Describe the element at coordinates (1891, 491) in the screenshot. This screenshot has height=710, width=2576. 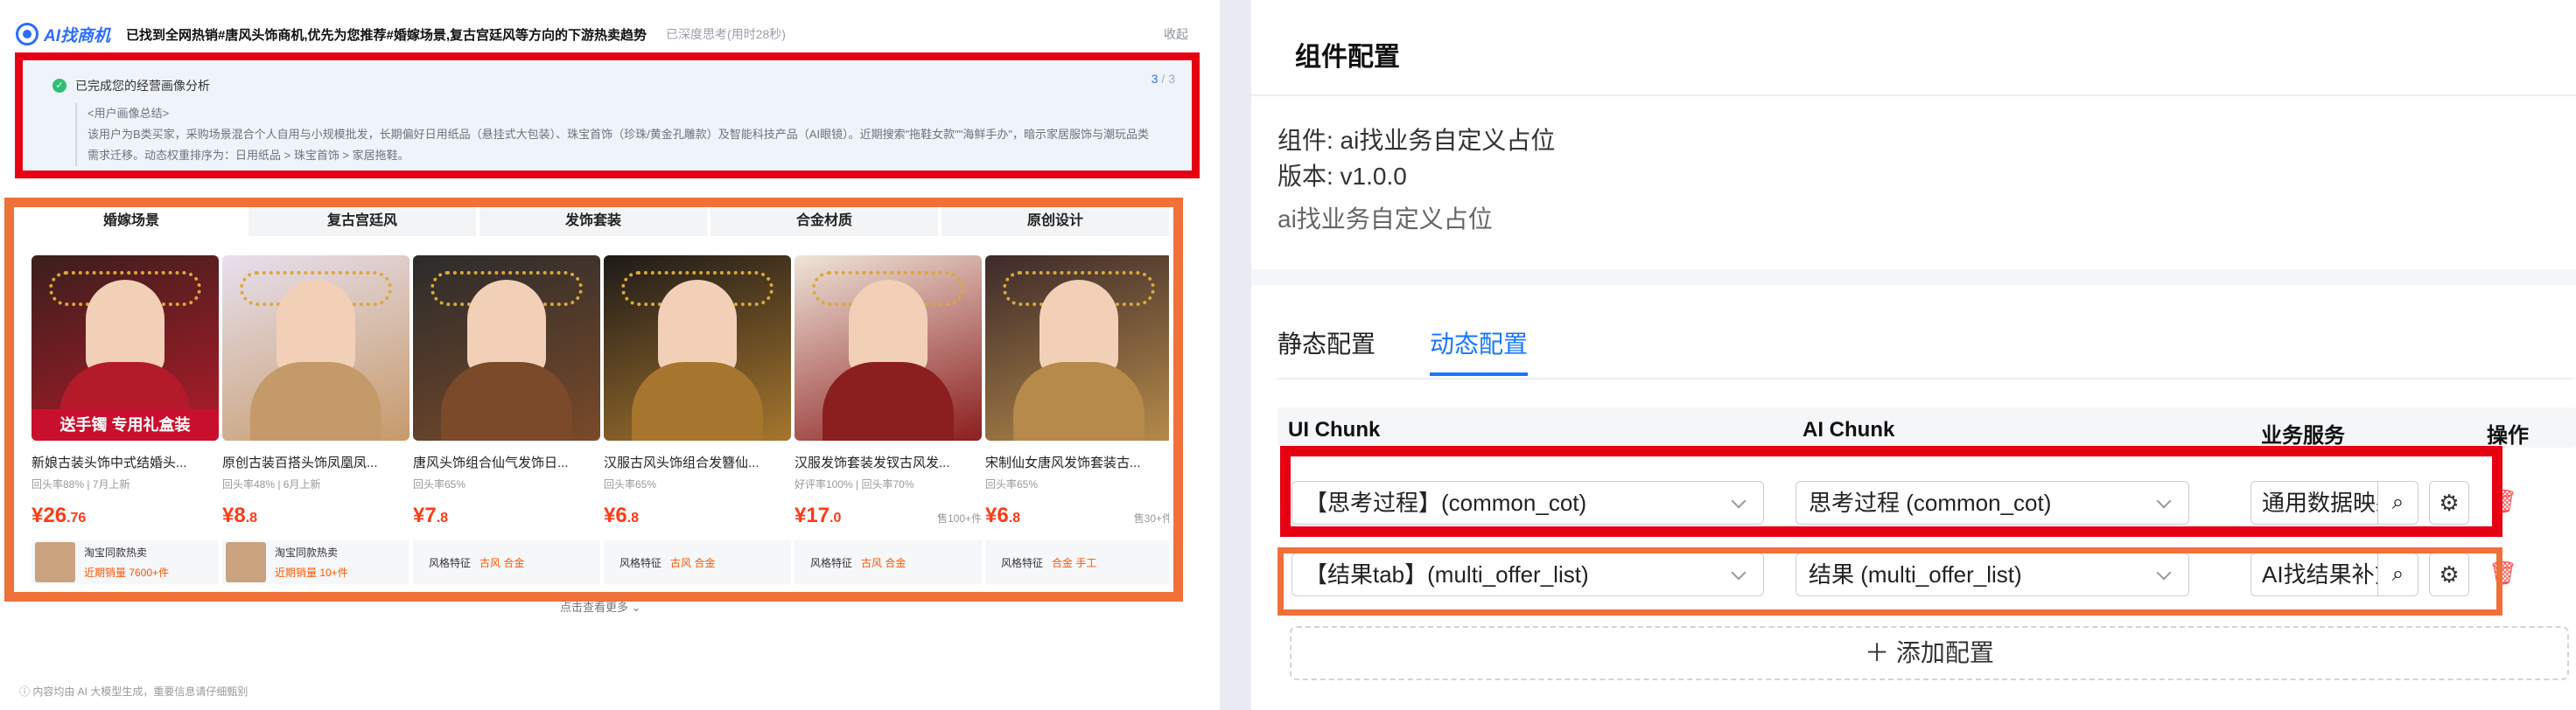
I see `highlight-box-row1` at that location.